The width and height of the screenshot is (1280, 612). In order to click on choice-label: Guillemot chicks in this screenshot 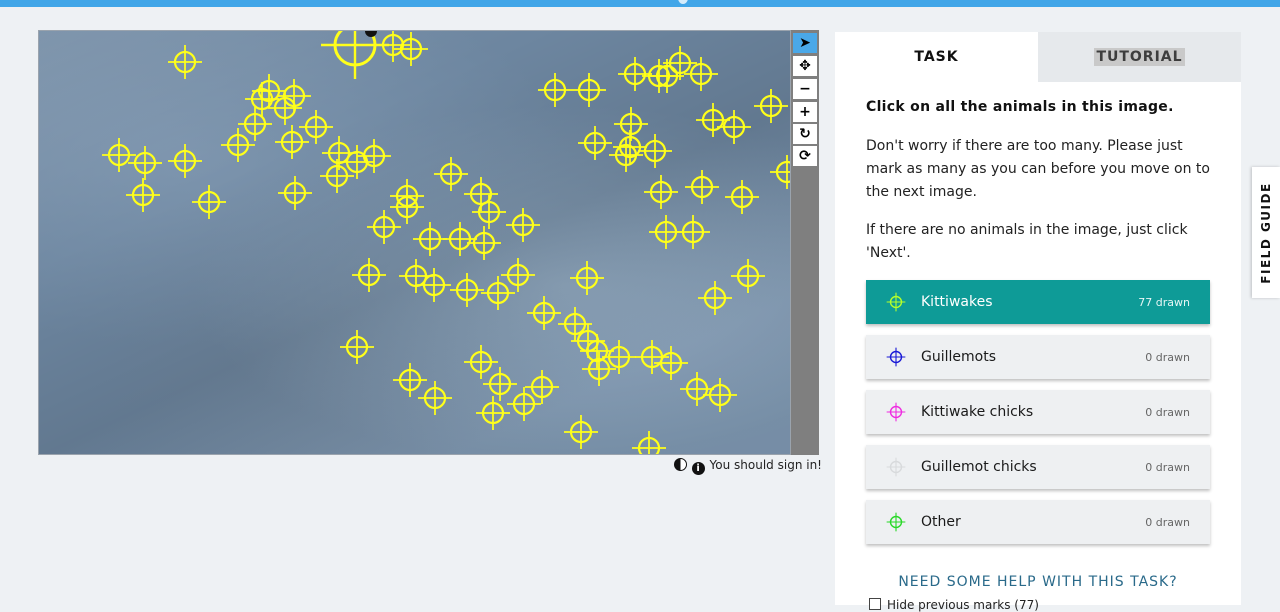, I will do `click(979, 467)`.